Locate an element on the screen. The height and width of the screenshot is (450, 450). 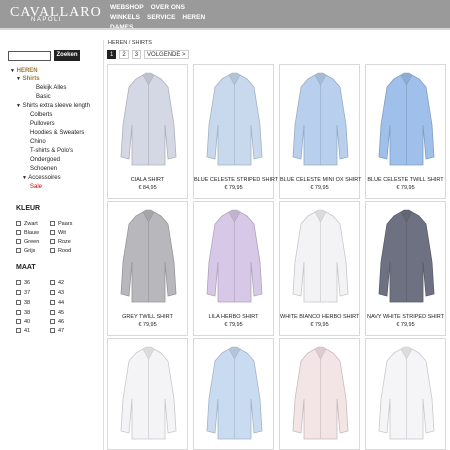
category-sale: Sale is located at coordinates (36, 187).